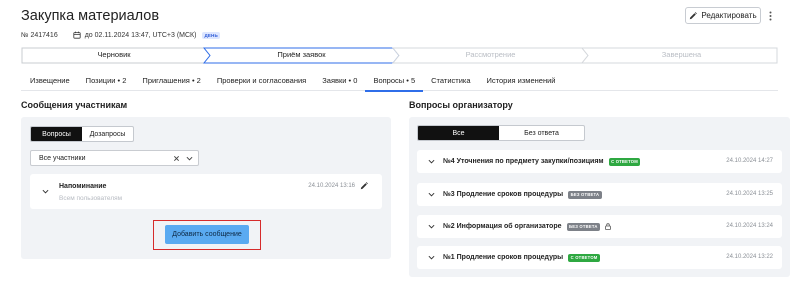  I want to click on question-time: 24.10.2024 14:27, so click(749, 161).